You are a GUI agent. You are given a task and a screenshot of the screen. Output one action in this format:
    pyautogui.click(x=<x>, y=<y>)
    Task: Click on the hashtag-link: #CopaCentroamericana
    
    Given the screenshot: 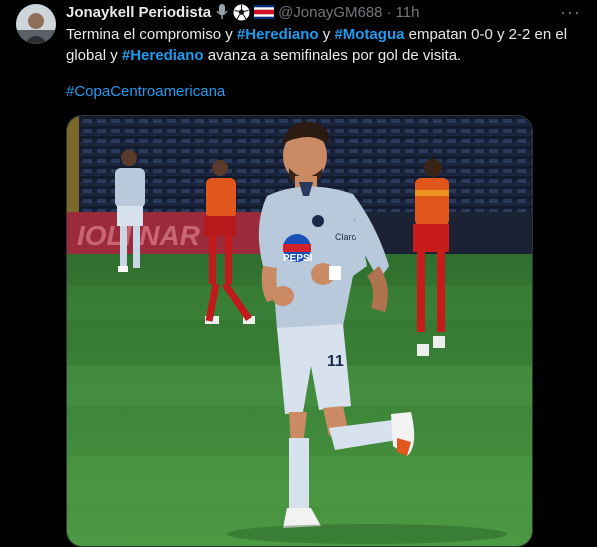 What is the action you would take?
    pyautogui.click(x=145, y=91)
    